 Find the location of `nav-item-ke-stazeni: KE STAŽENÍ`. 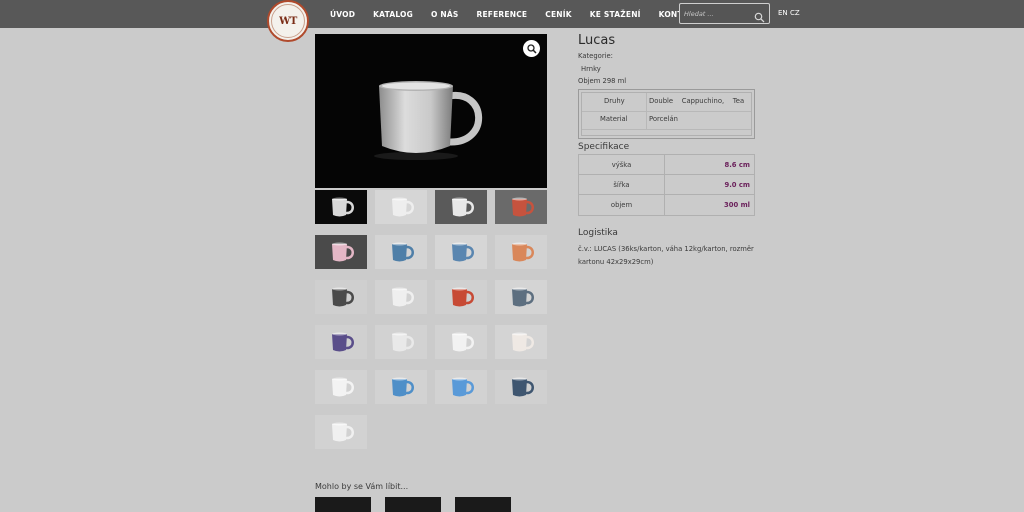

nav-item-ke-stazeni: KE STAŽENÍ is located at coordinates (615, 14).